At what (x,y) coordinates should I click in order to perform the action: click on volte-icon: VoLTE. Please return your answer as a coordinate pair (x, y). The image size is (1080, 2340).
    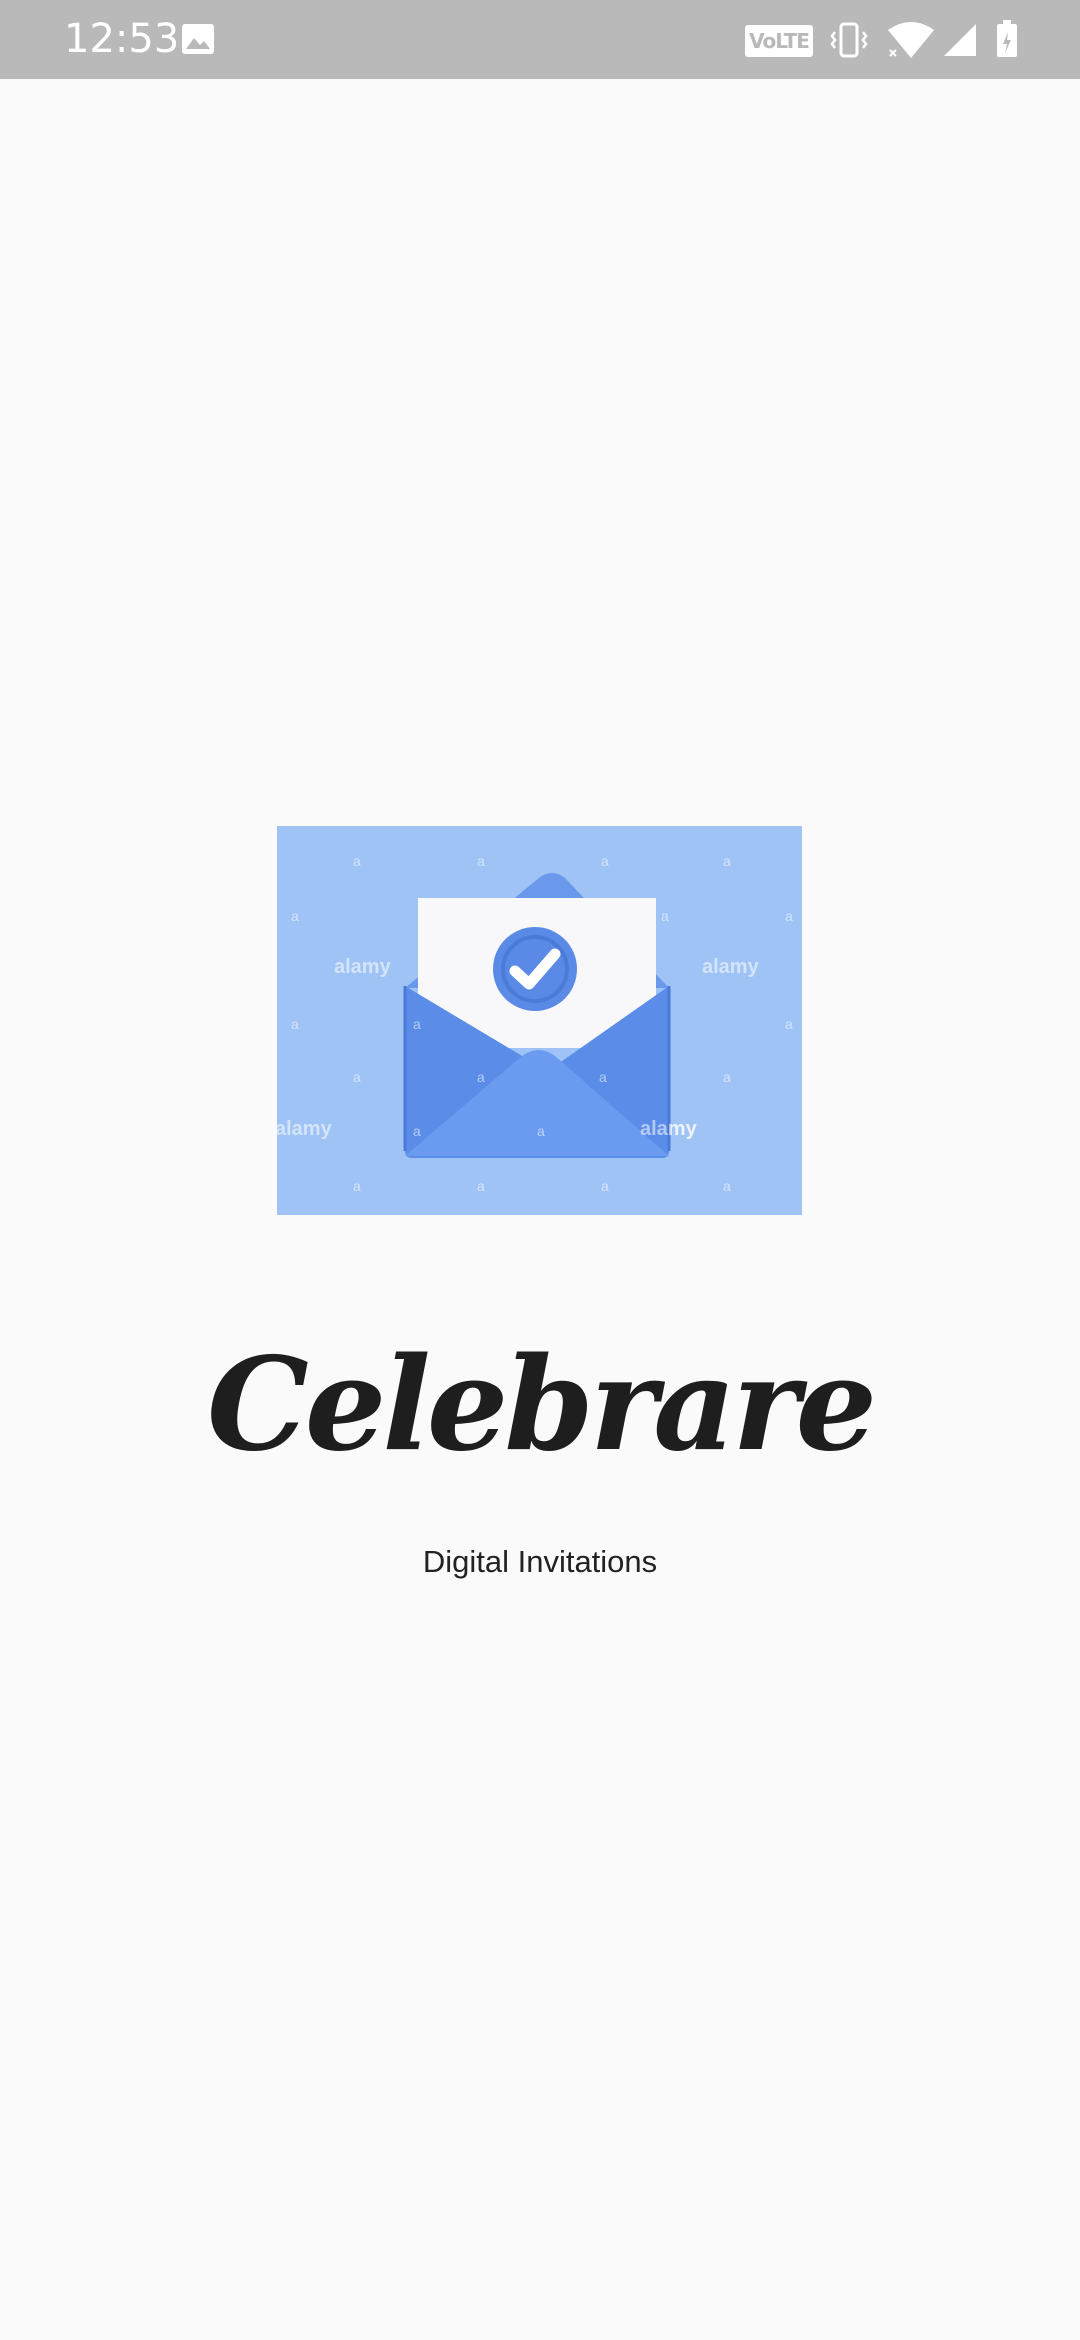
    Looking at the image, I should click on (779, 41).